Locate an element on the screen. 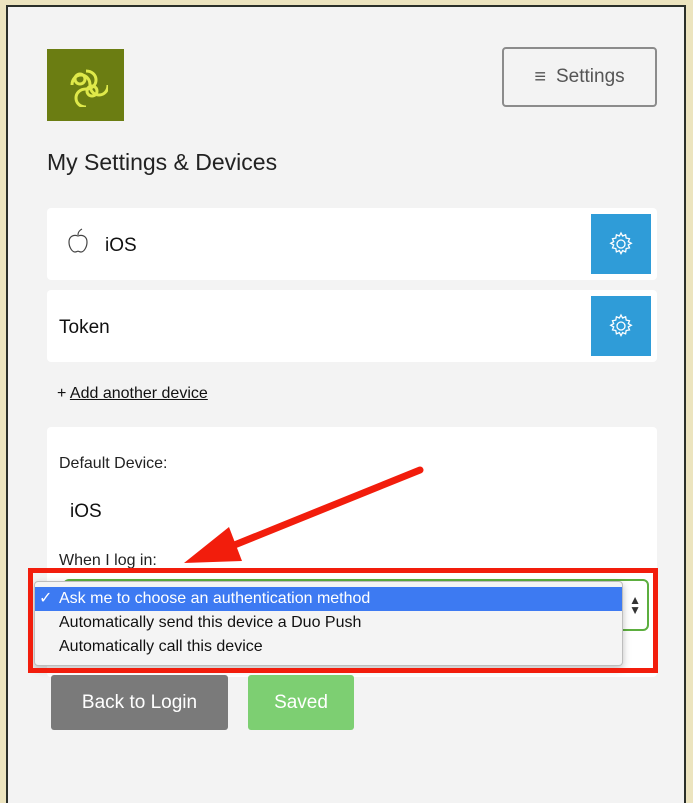 This screenshot has width=693, height=803. add-device-prefix: + is located at coordinates (62, 393).